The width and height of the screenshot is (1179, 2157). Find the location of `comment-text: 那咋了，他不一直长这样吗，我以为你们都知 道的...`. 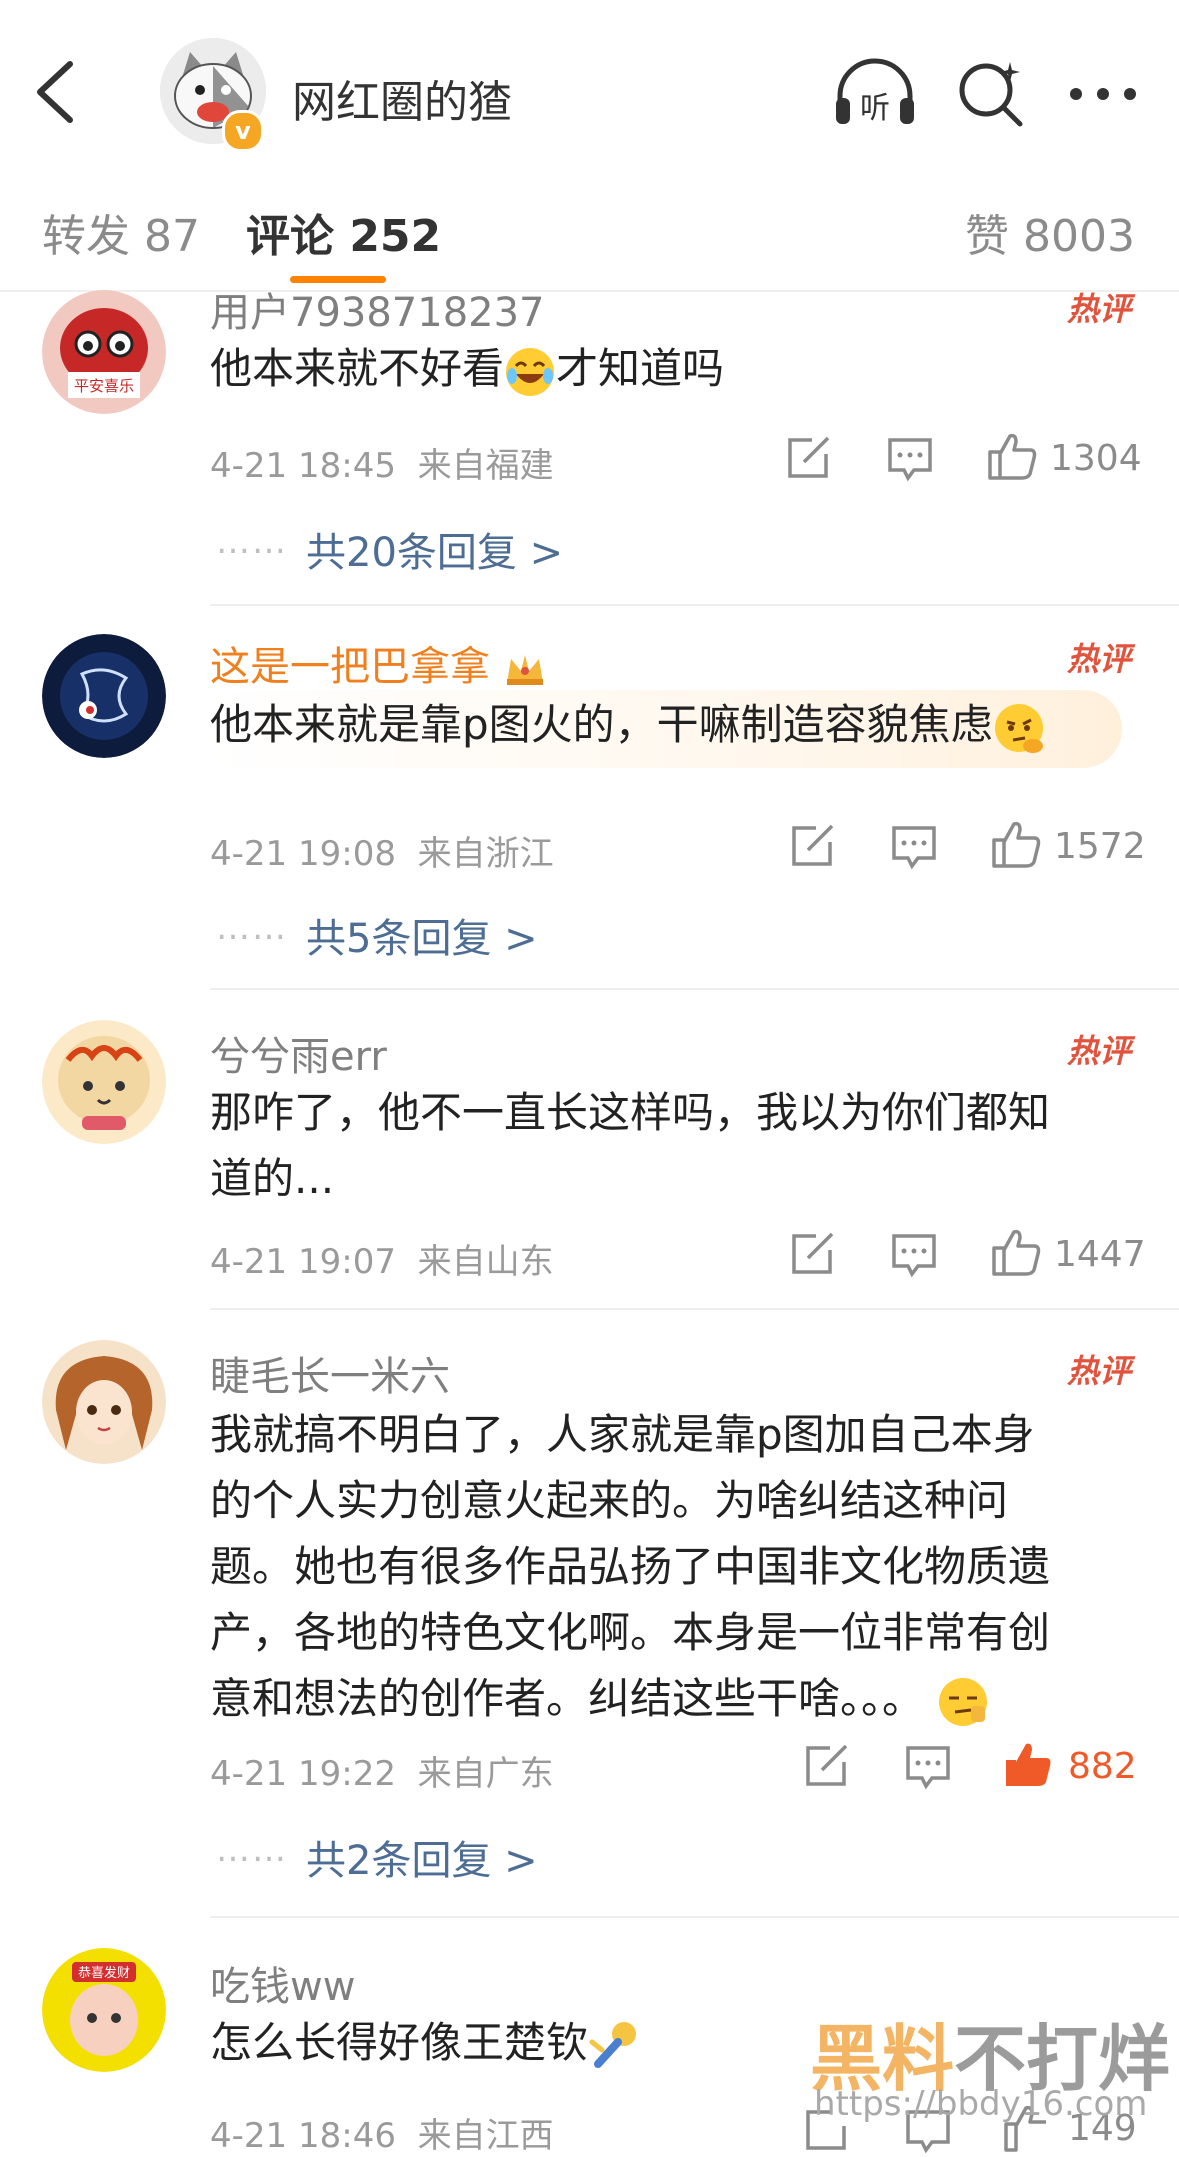

comment-text: 那咋了，他不一直长这样吗，我以为你们都知 道的... is located at coordinates (660, 1146).